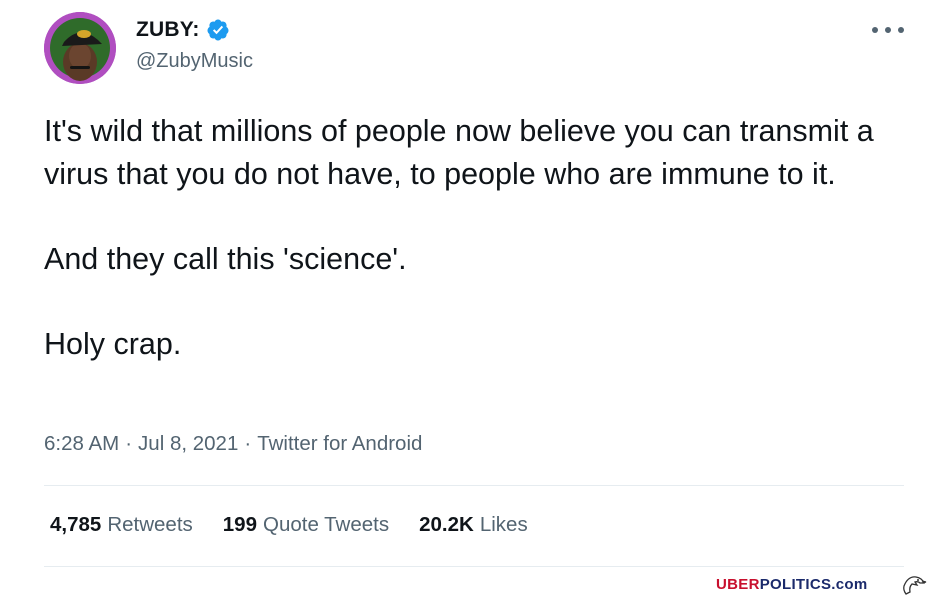 The height and width of the screenshot is (598, 940). What do you see at coordinates (813, 584) in the screenshot?
I see `watermark-politics: POLITICS.com` at bounding box center [813, 584].